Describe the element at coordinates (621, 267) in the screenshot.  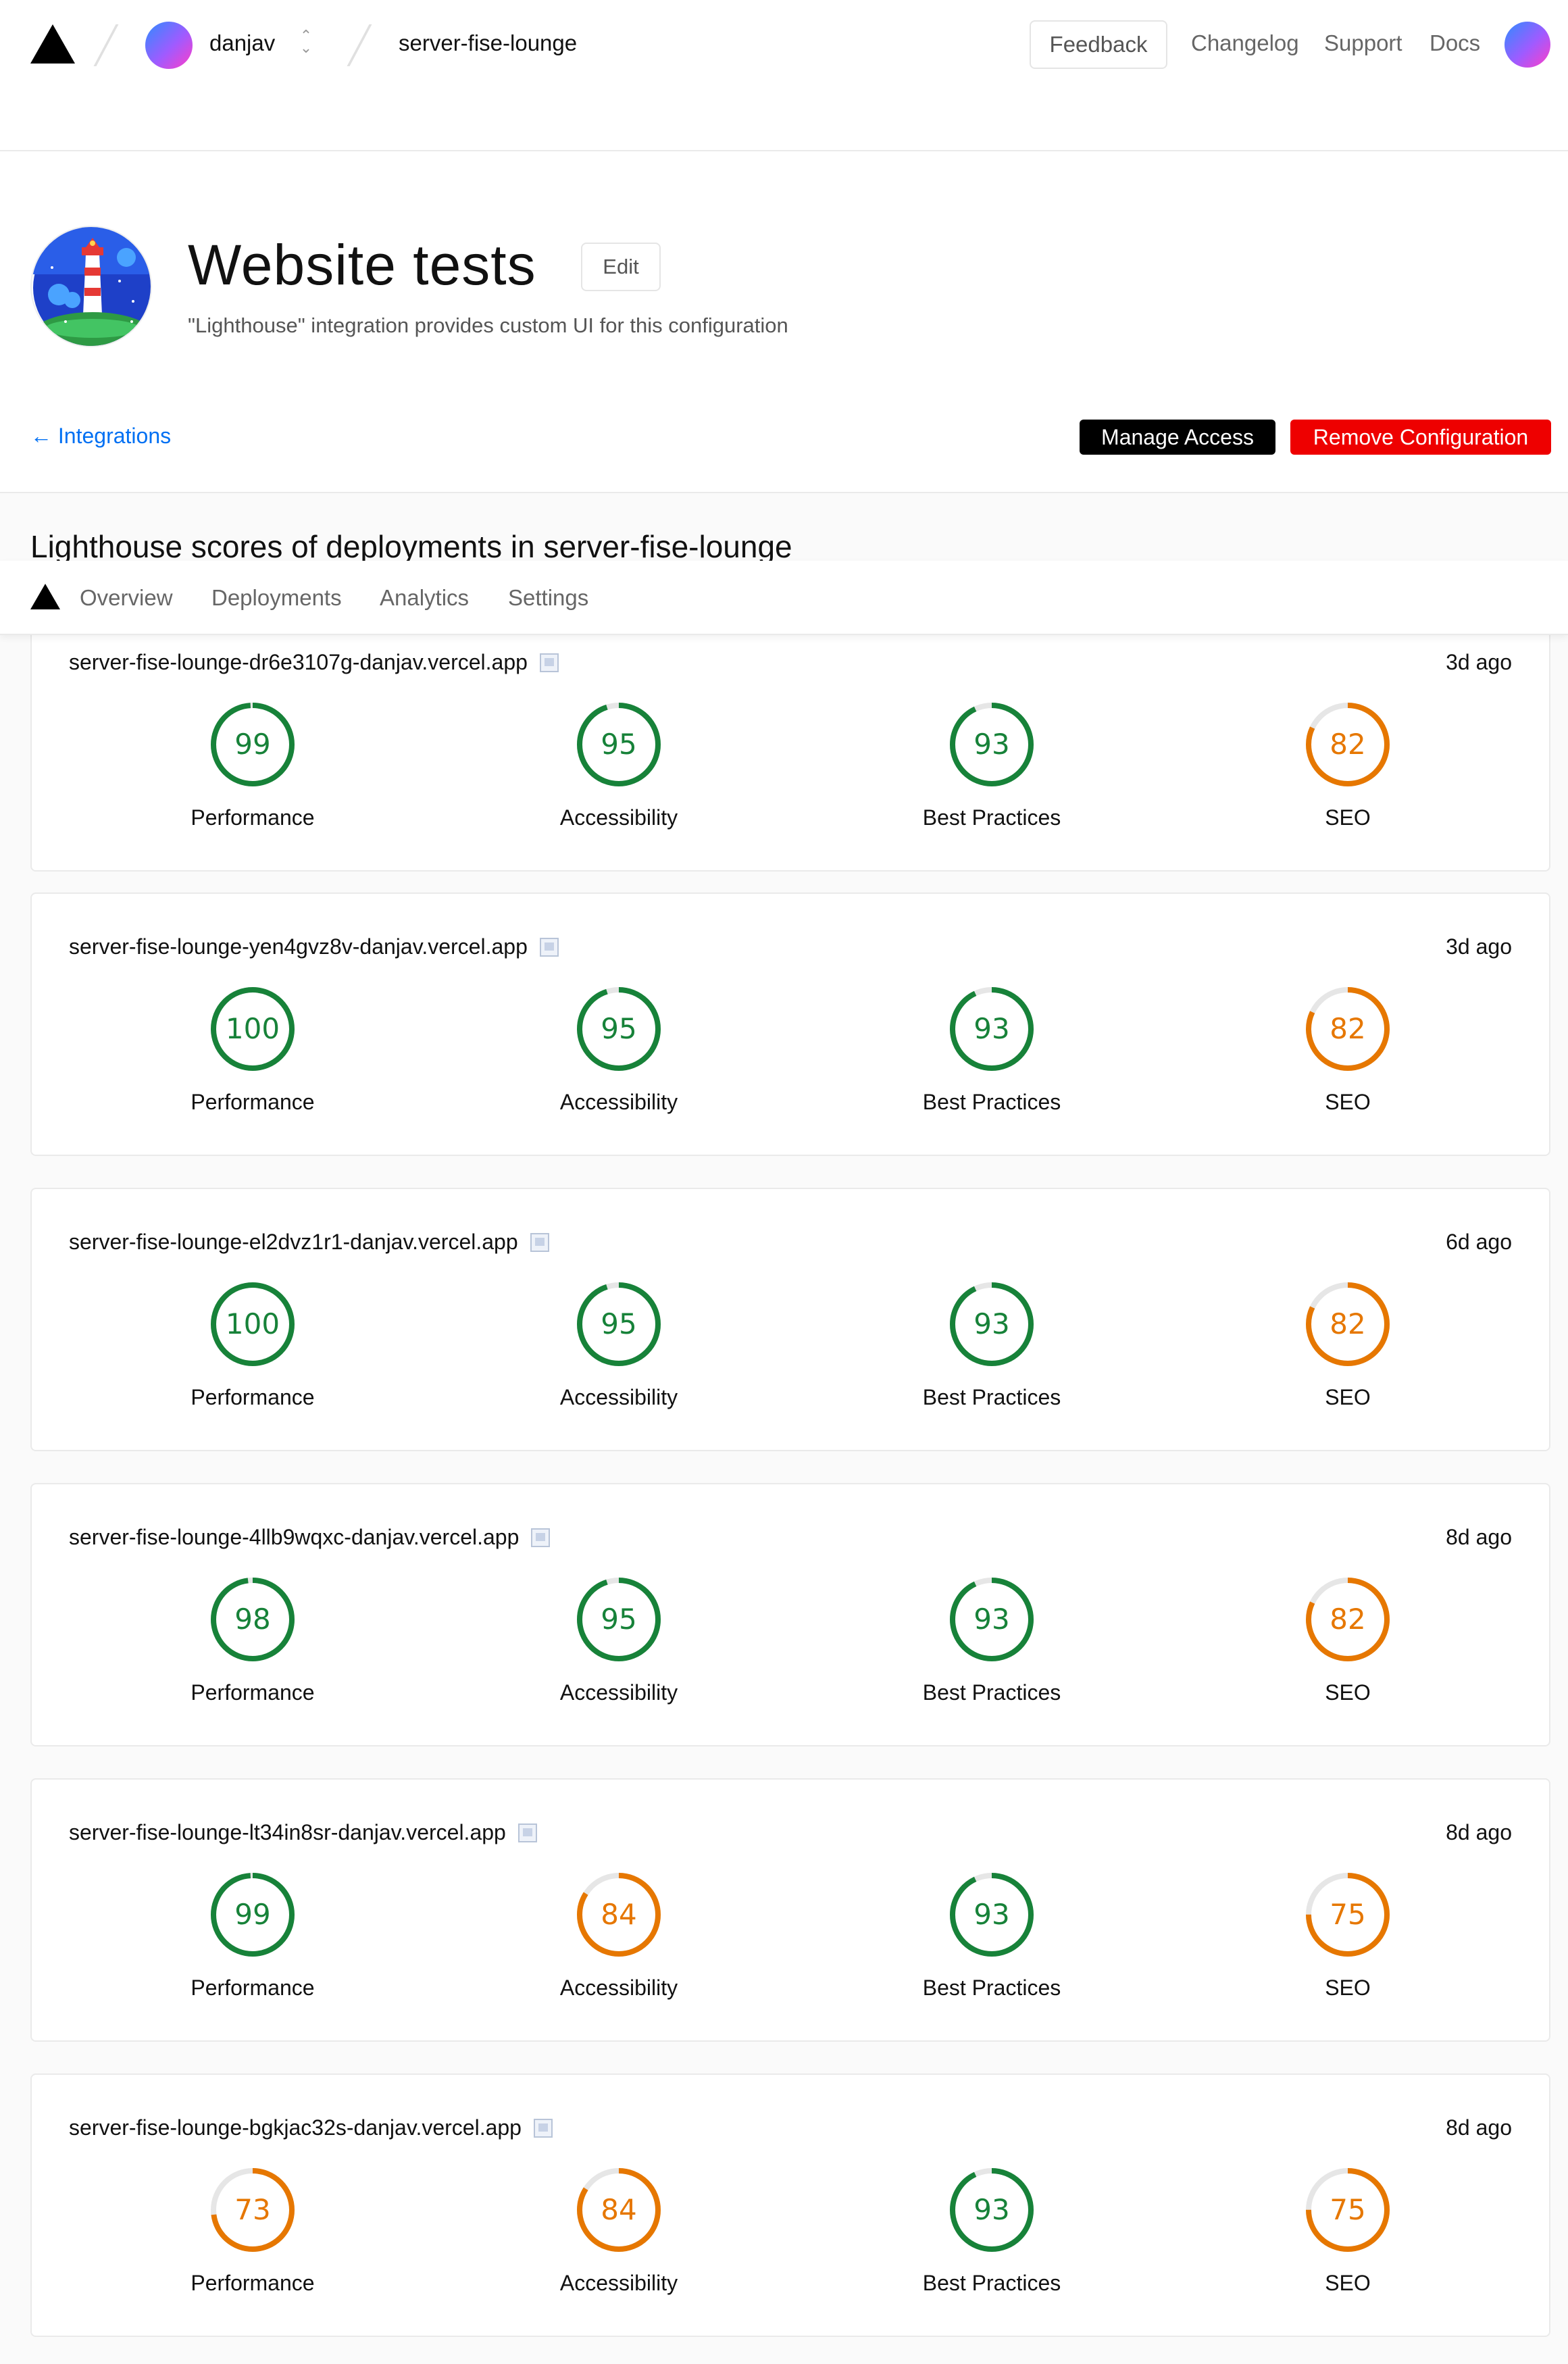
I see `edit-button: Edit` at that location.